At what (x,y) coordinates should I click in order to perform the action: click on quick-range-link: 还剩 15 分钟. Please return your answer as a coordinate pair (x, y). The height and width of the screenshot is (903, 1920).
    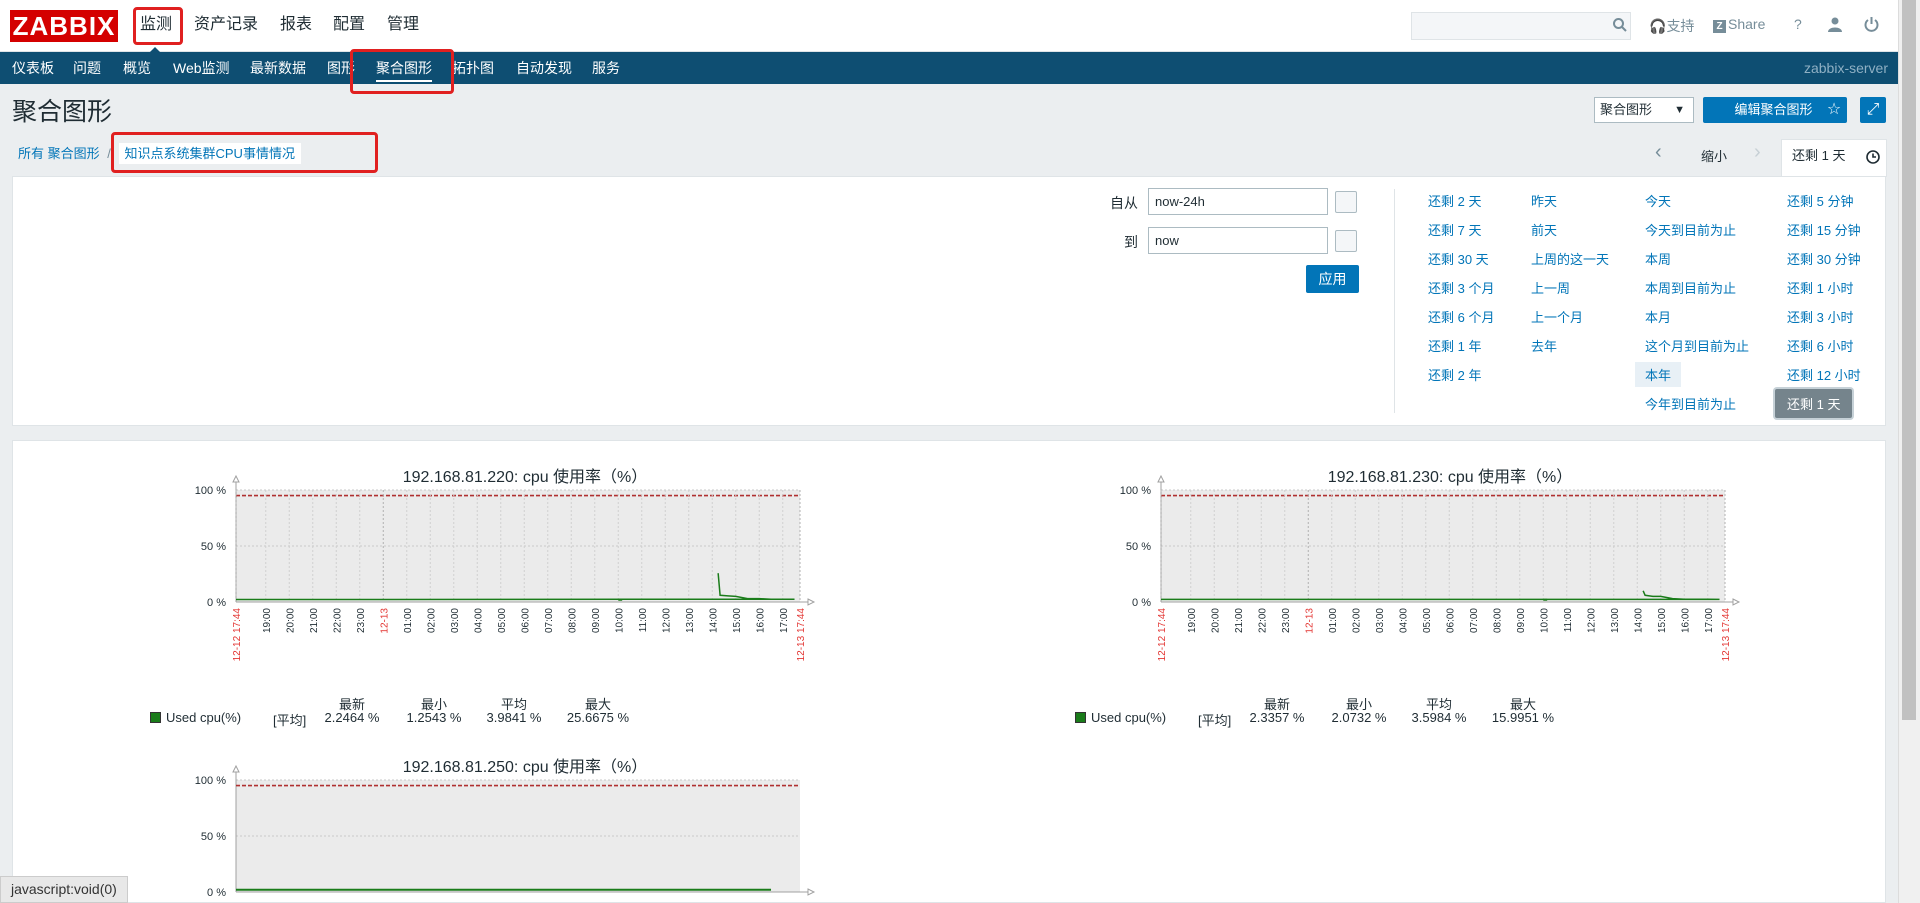
    Looking at the image, I should click on (1824, 229).